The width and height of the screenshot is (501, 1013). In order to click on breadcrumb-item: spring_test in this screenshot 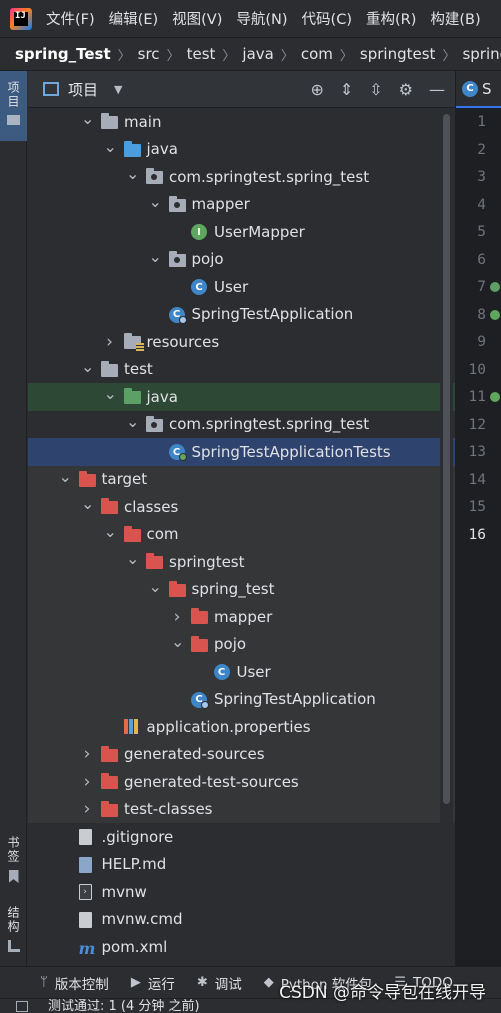, I will do `click(481, 54)`.